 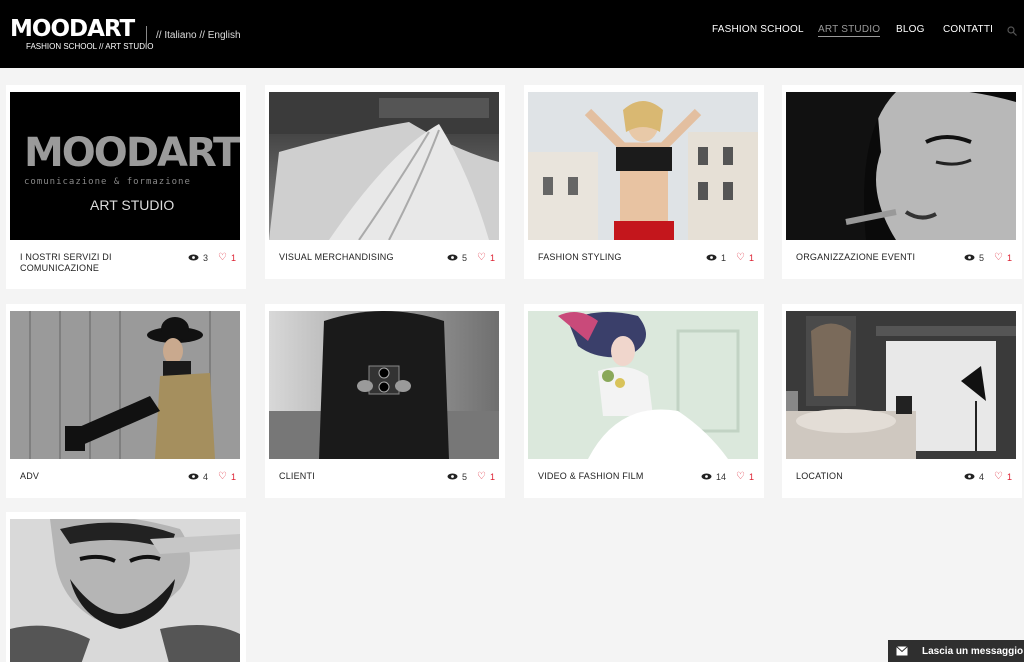 I want to click on chat-label: Lascia un messaggio, so click(x=972, y=651).